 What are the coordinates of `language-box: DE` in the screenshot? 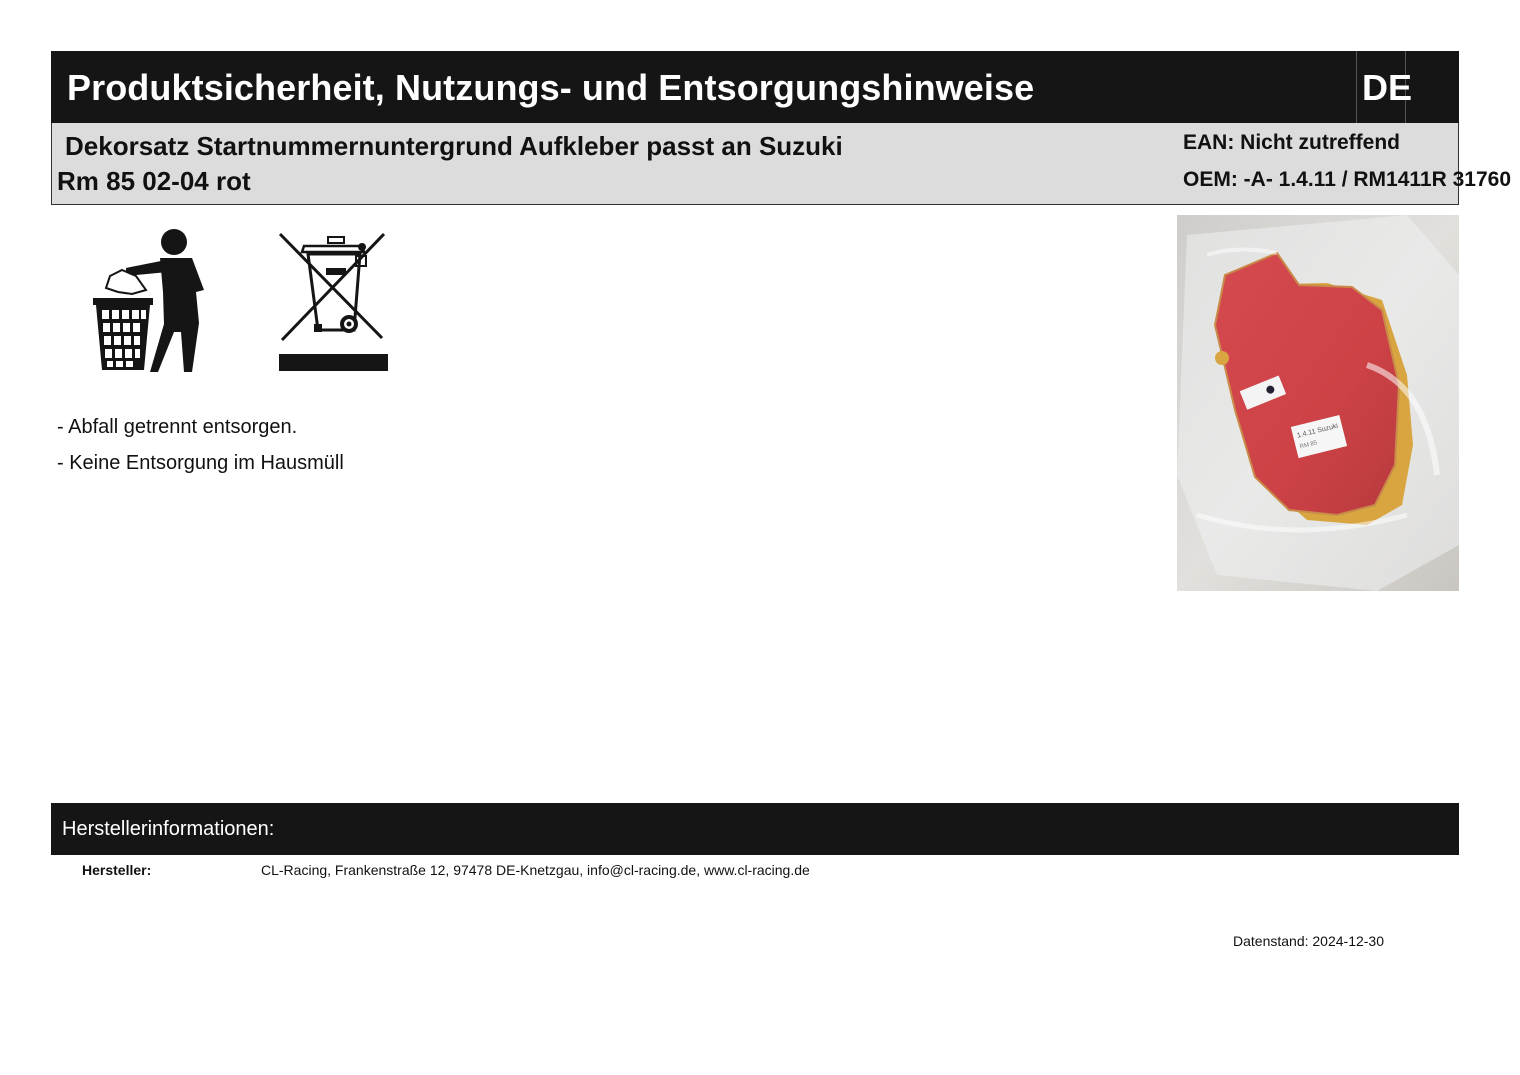 It's located at (1384, 87).